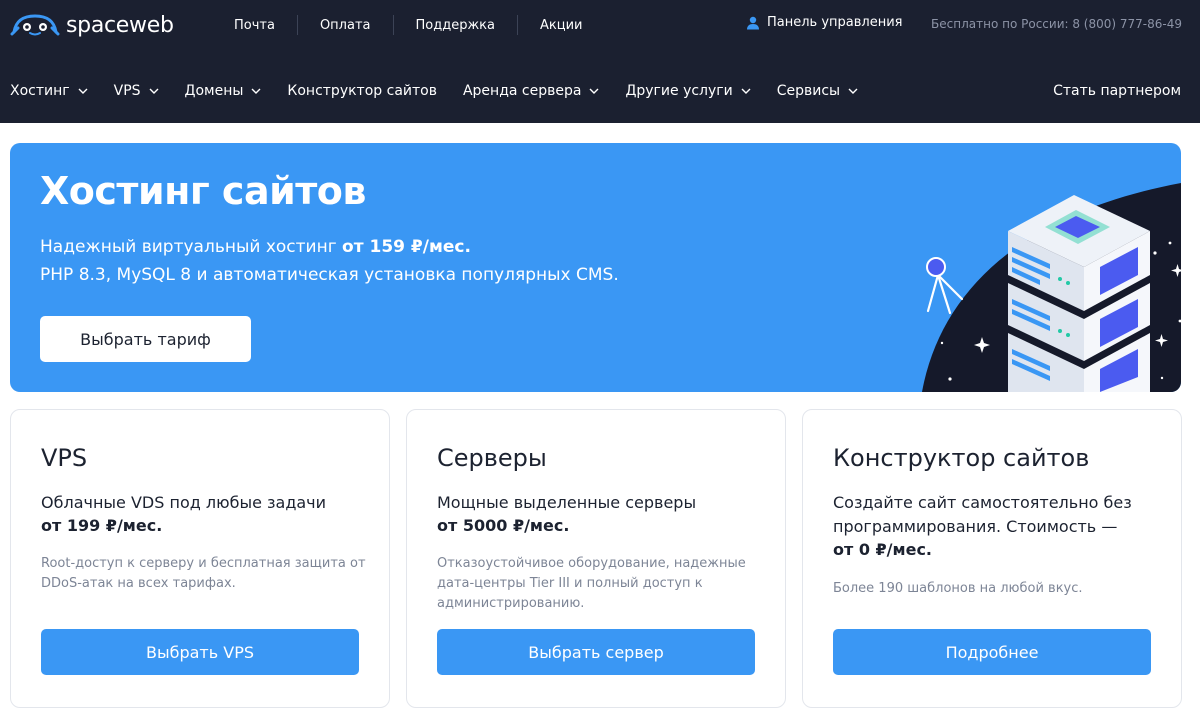 The height and width of the screenshot is (717, 1200). What do you see at coordinates (35, 25) in the screenshot?
I see `logo-icon` at bounding box center [35, 25].